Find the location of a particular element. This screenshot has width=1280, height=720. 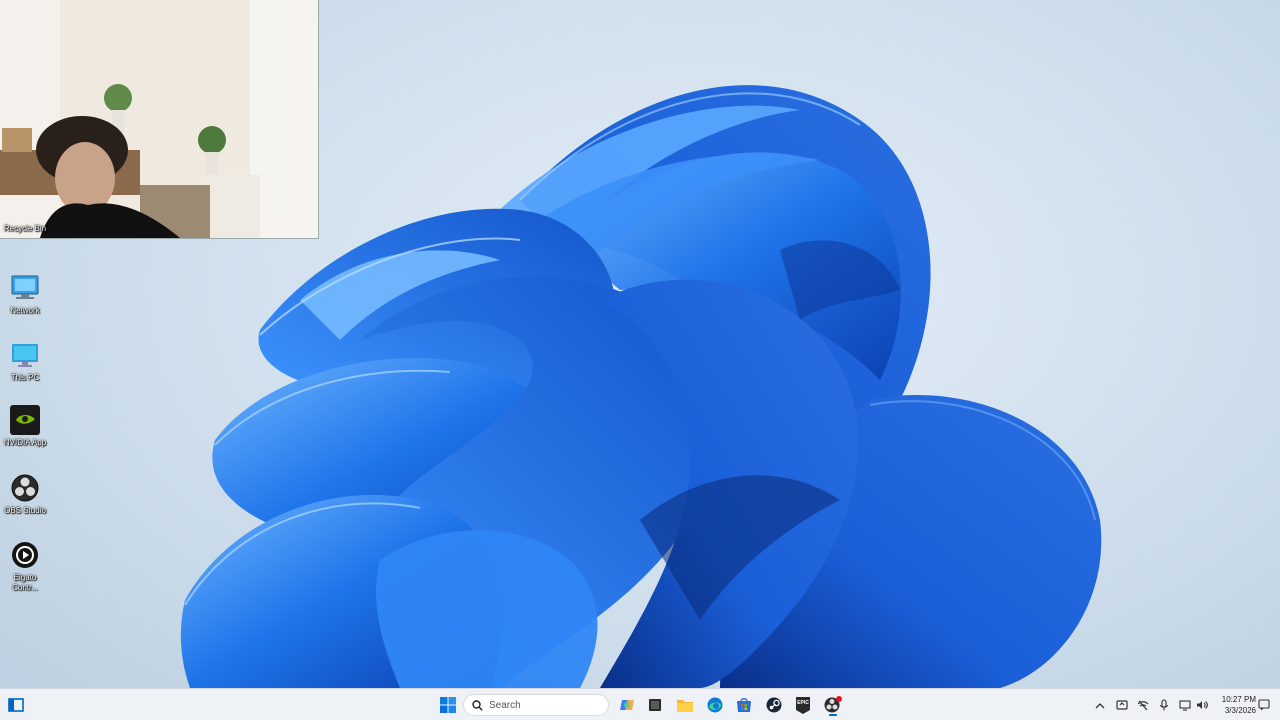

obs-taskbar-button is located at coordinates (833, 705).